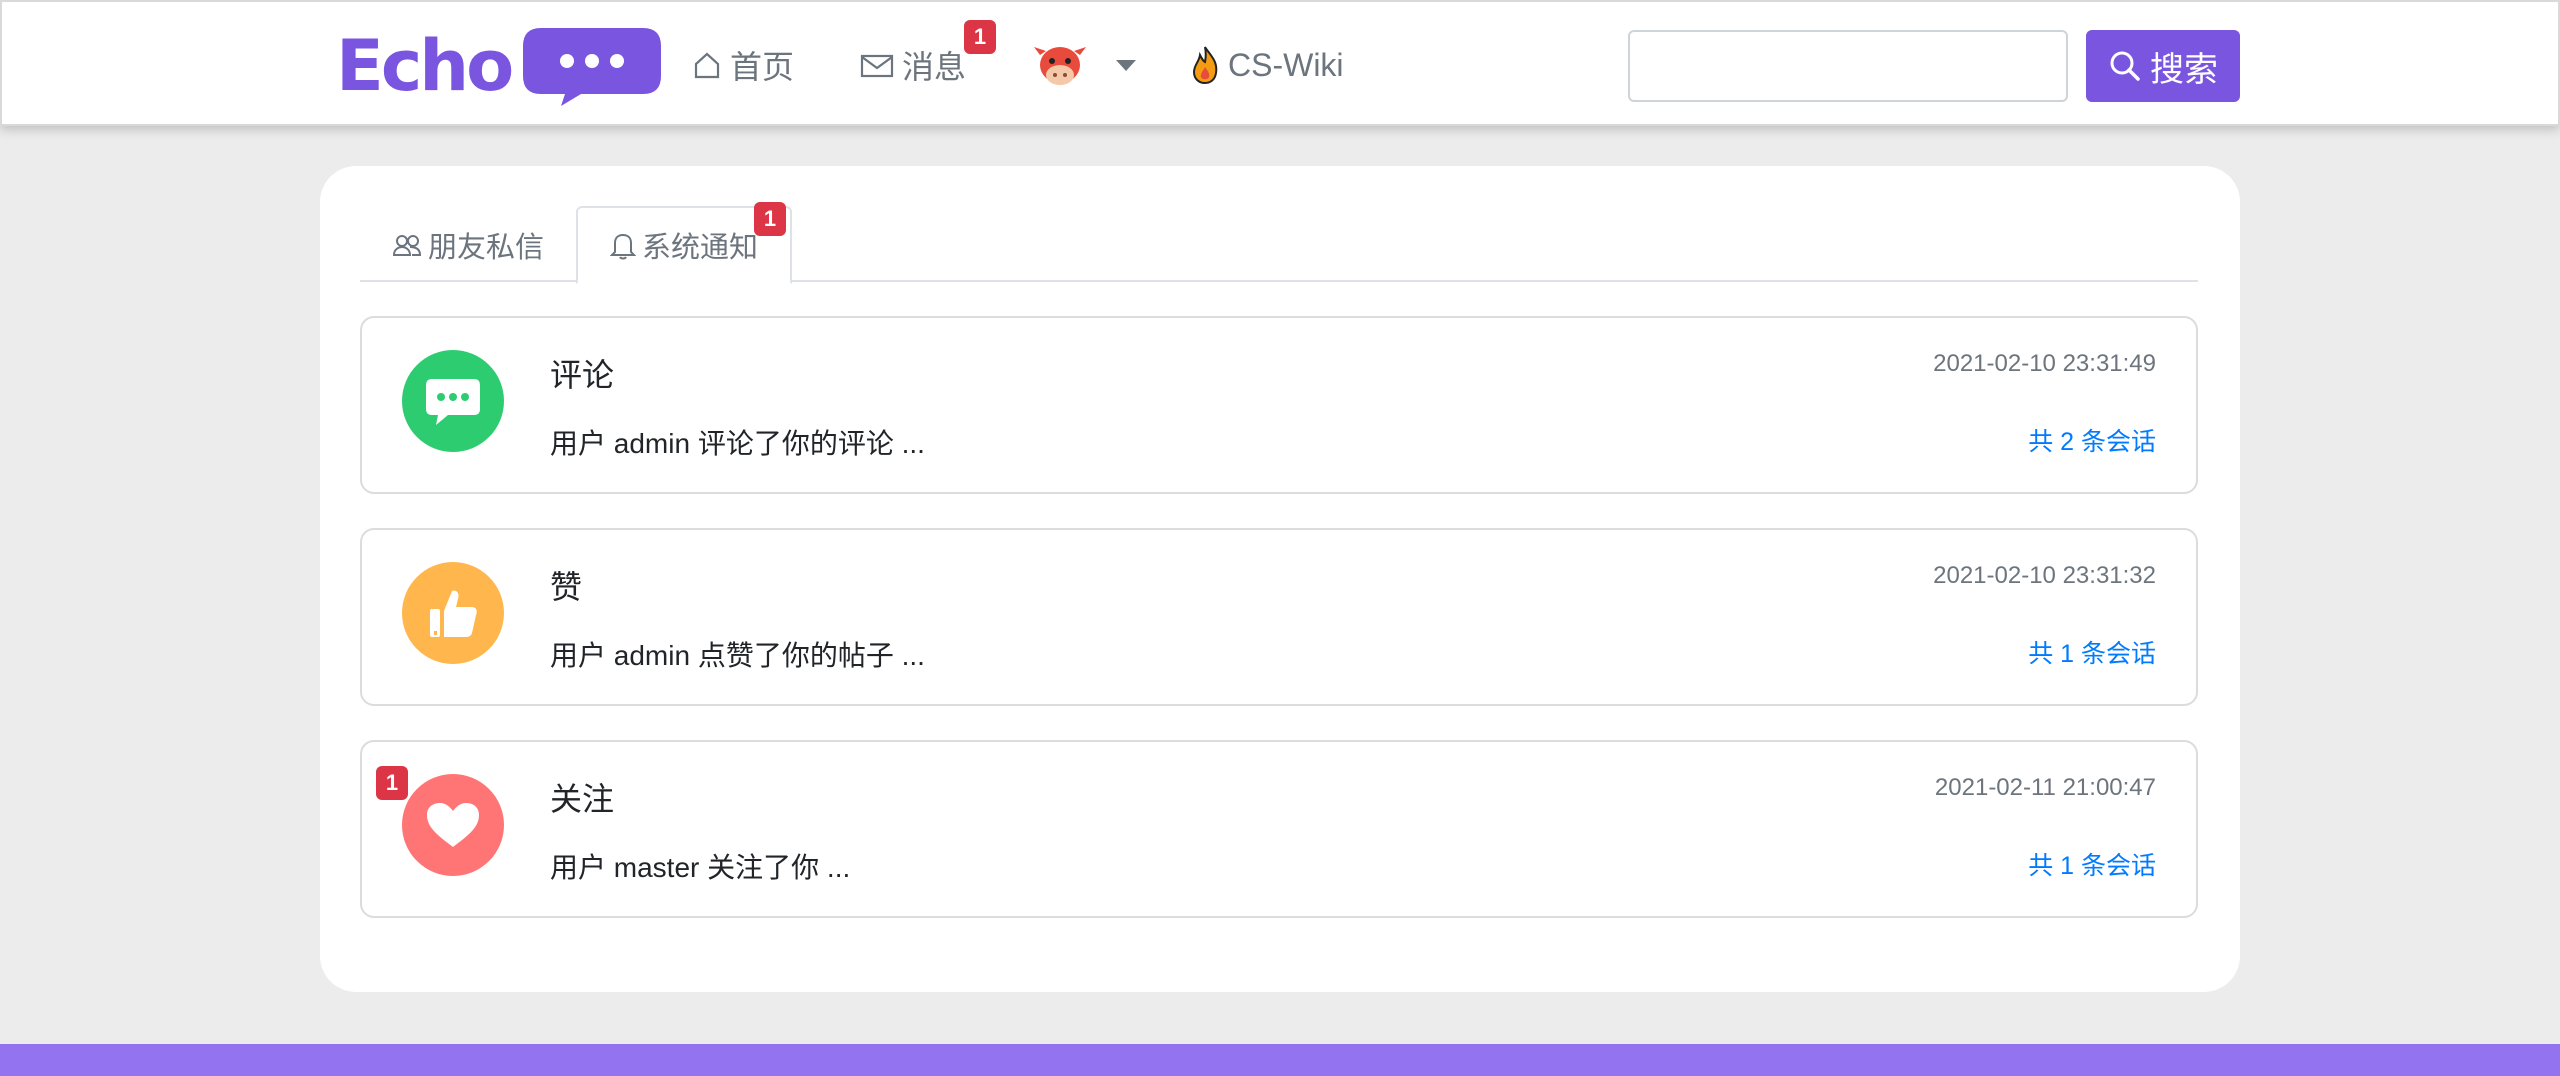 The image size is (2560, 1076). I want to click on heart-icon, so click(453, 825).